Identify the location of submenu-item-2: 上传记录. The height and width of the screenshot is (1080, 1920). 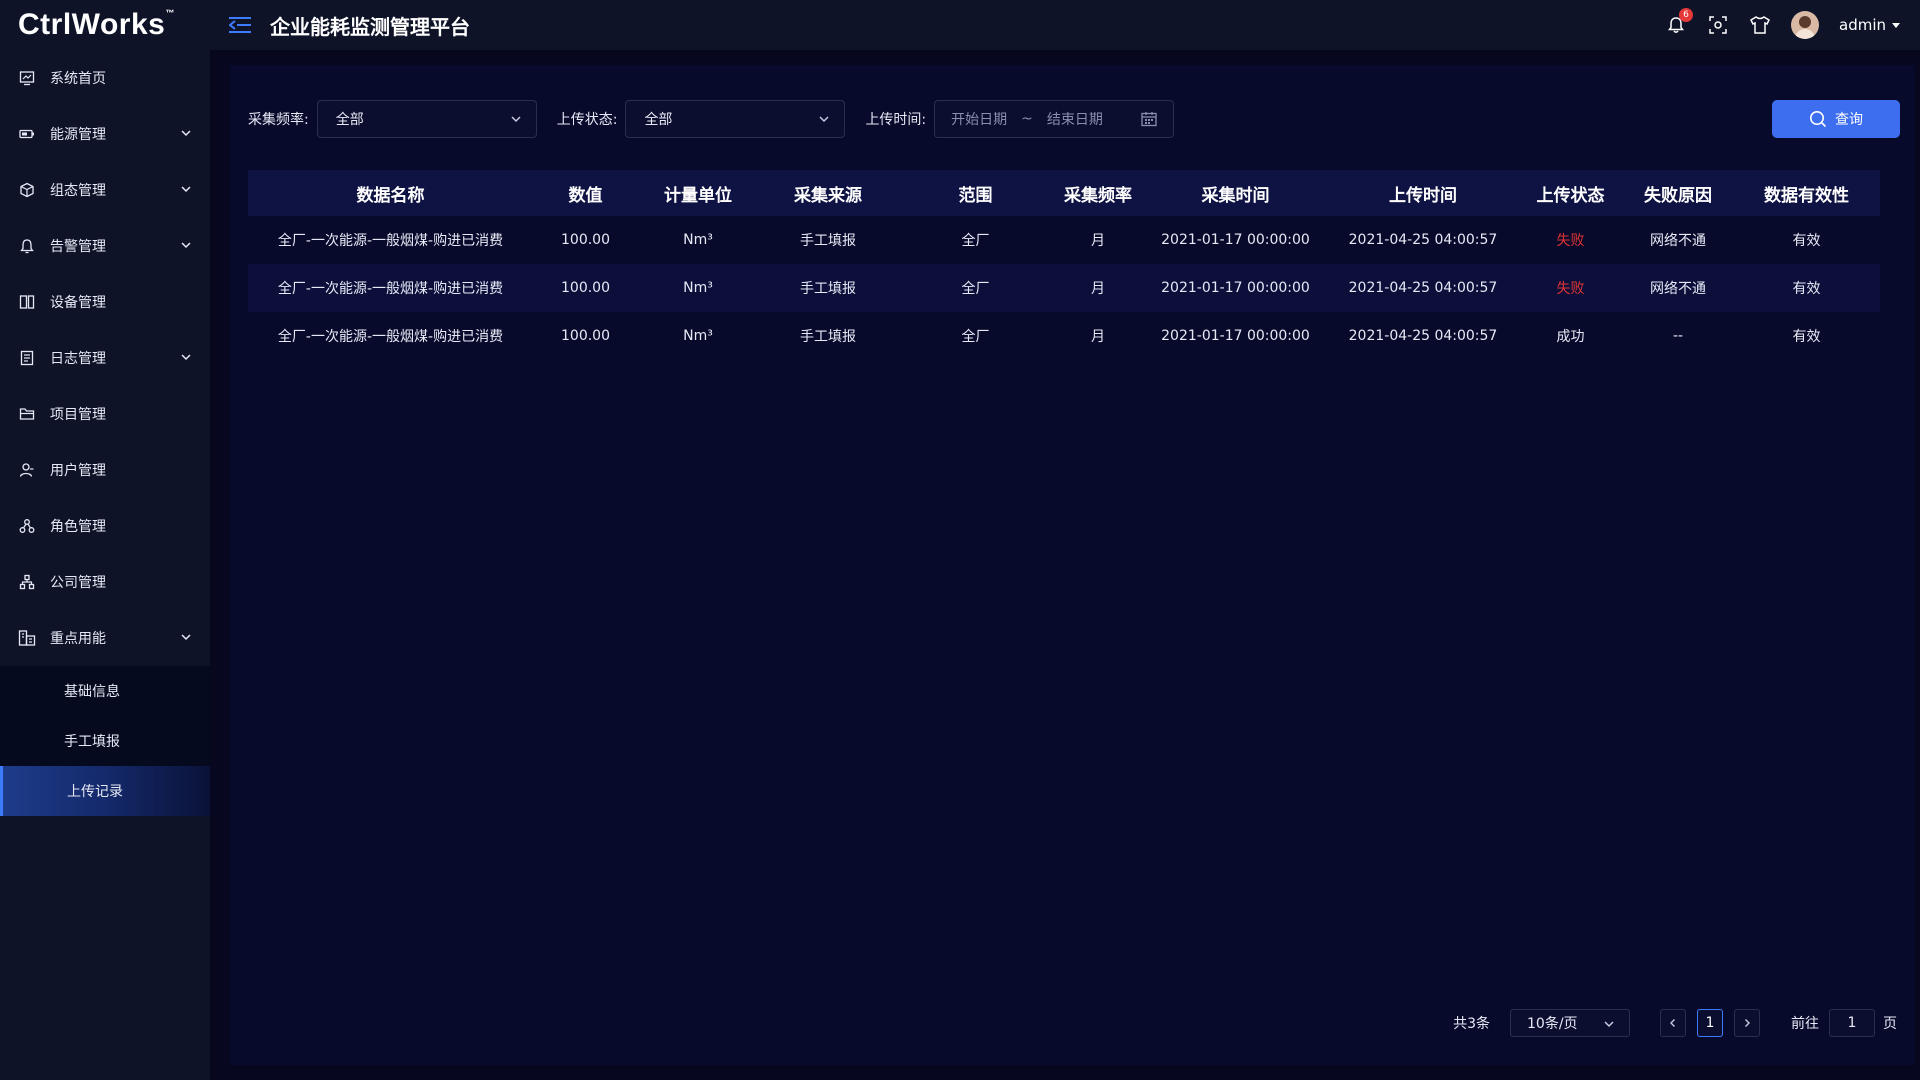
(105, 791).